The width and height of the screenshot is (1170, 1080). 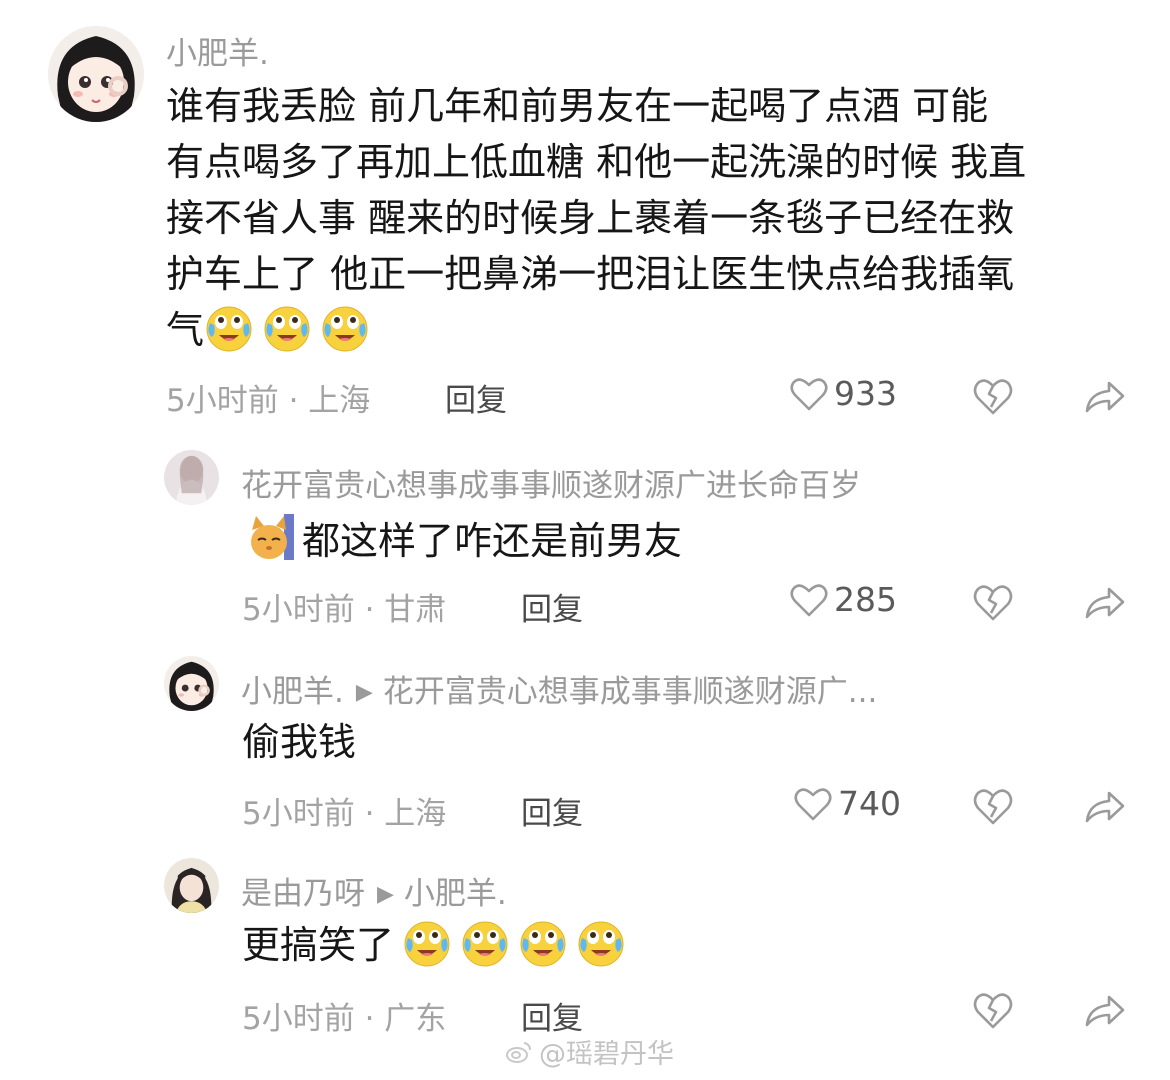 I want to click on comment-username-row: 是由乃呀 ▶ 小肥羊., so click(x=374, y=890).